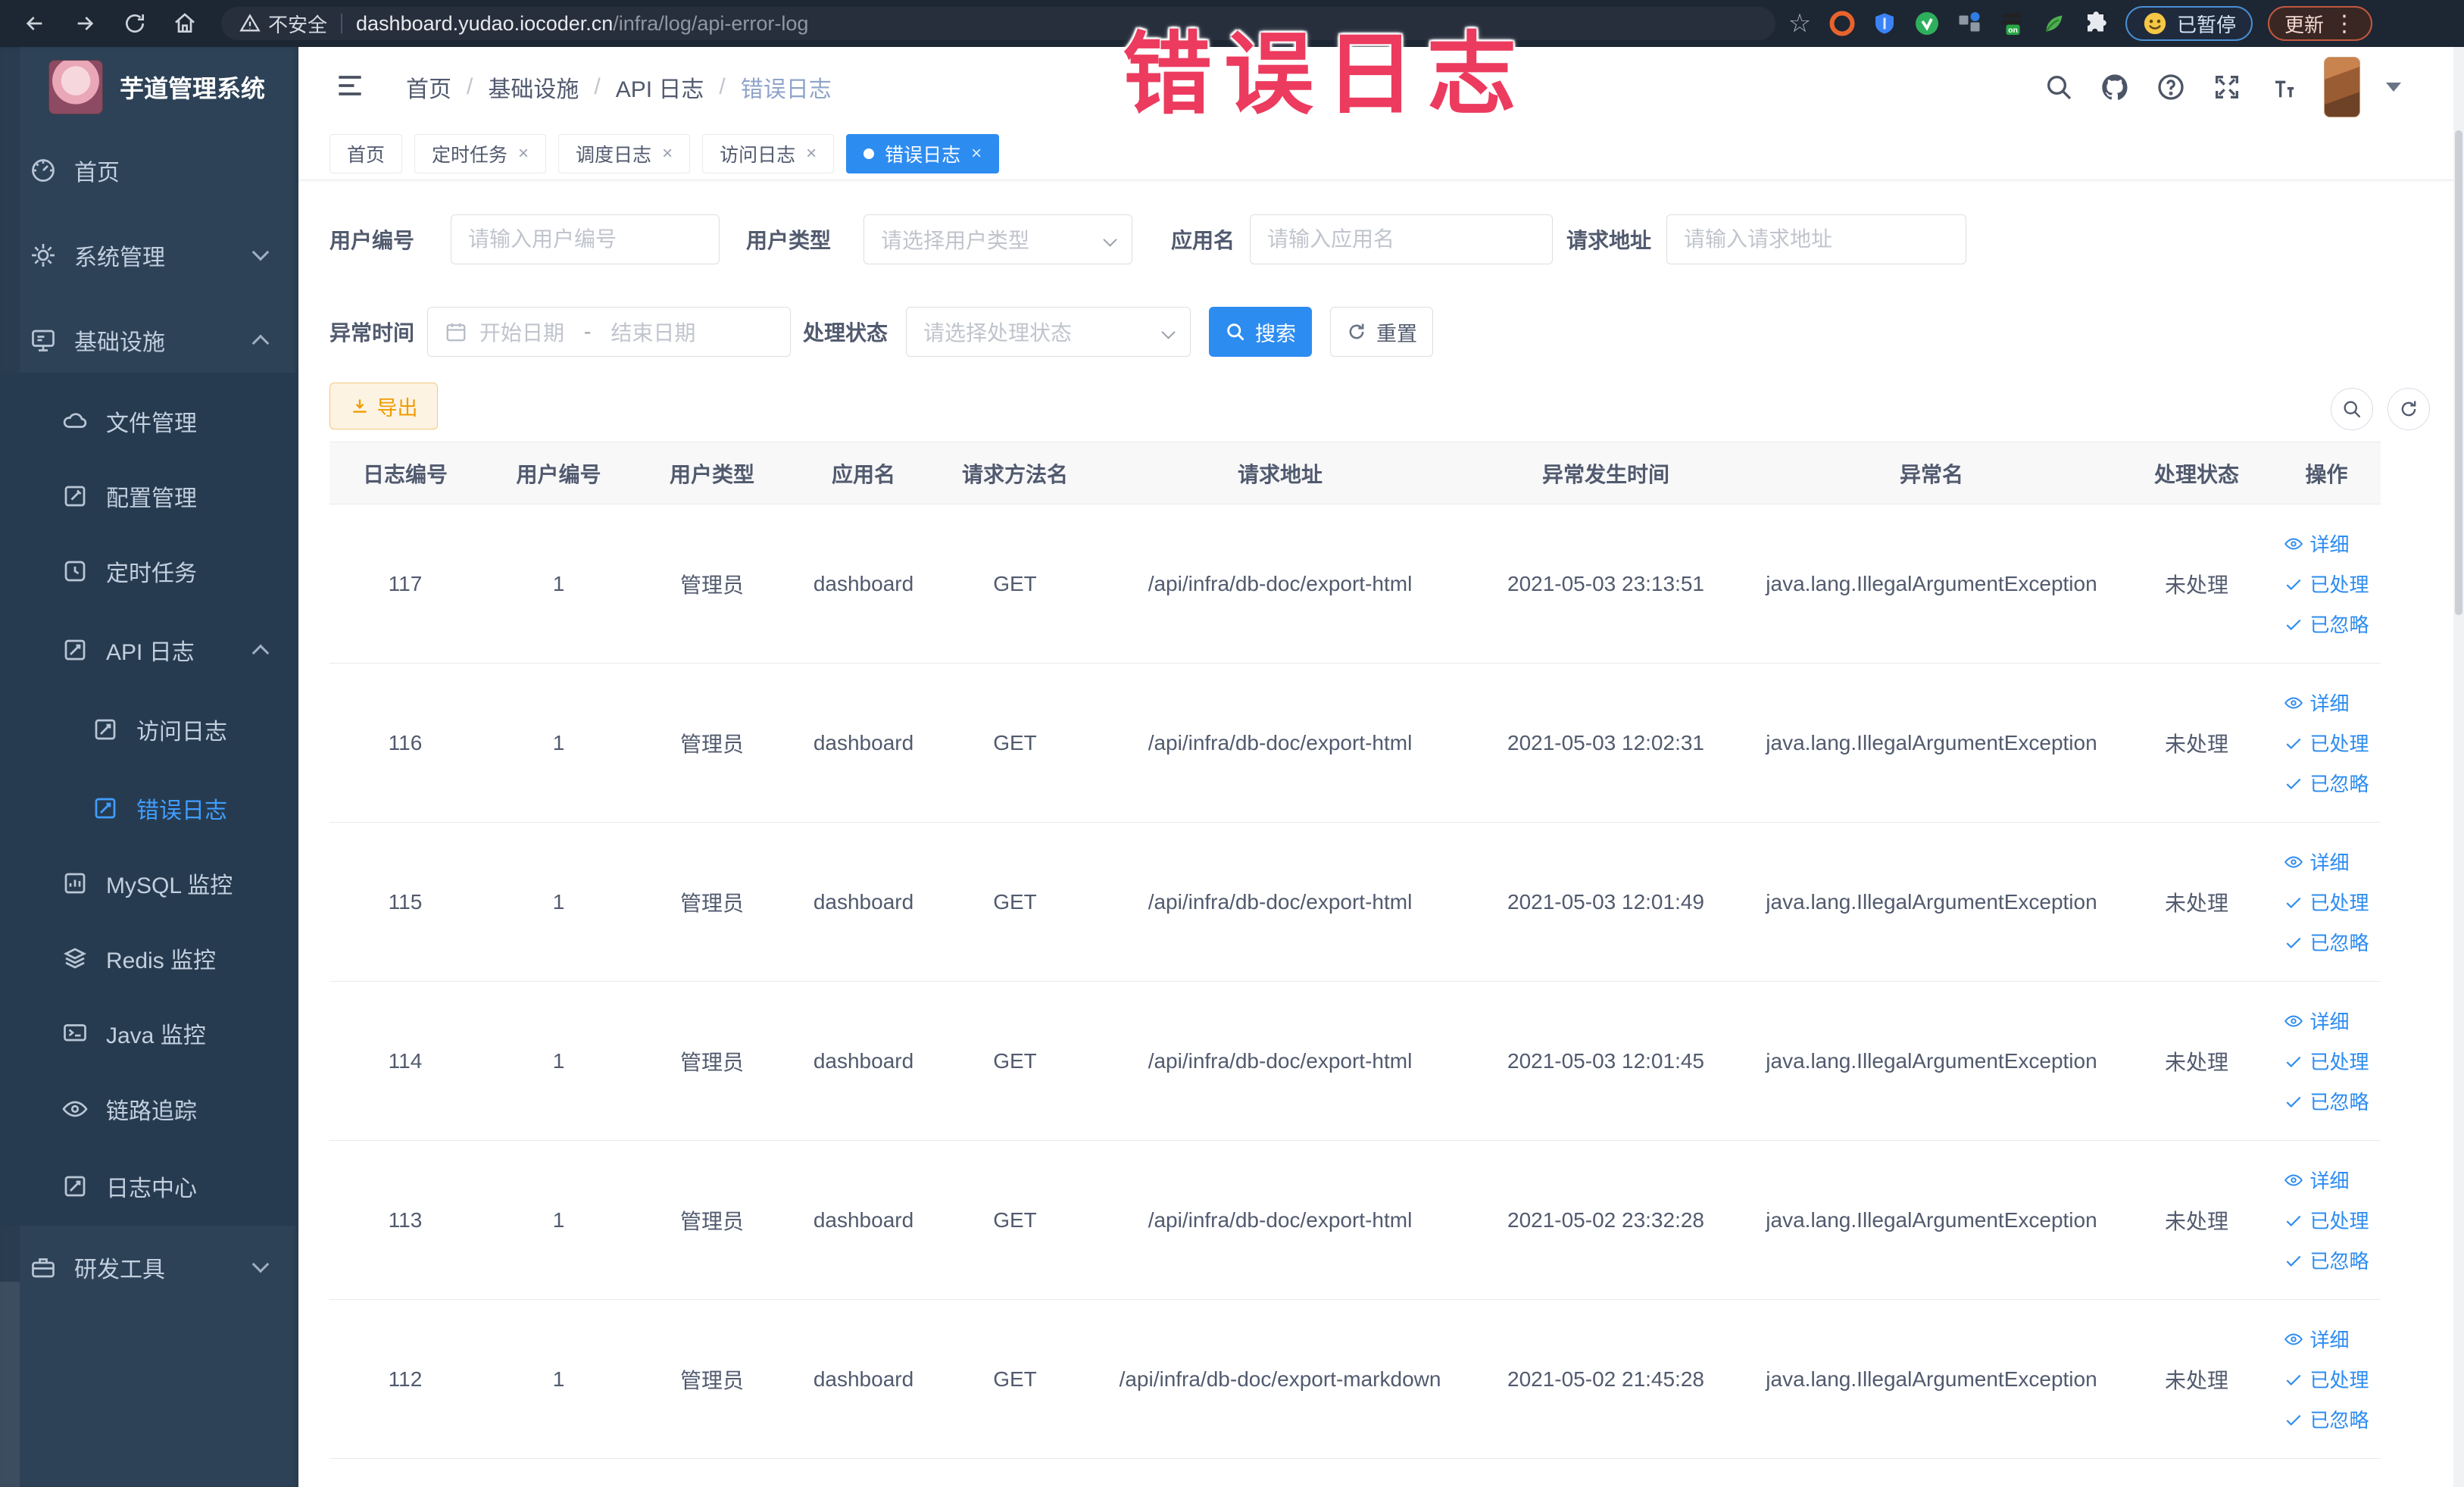 Image resolution: width=2464 pixels, height=1487 pixels. What do you see at coordinates (768, 153) in the screenshot?
I see `tab-access-log: 访问日志 ×` at bounding box center [768, 153].